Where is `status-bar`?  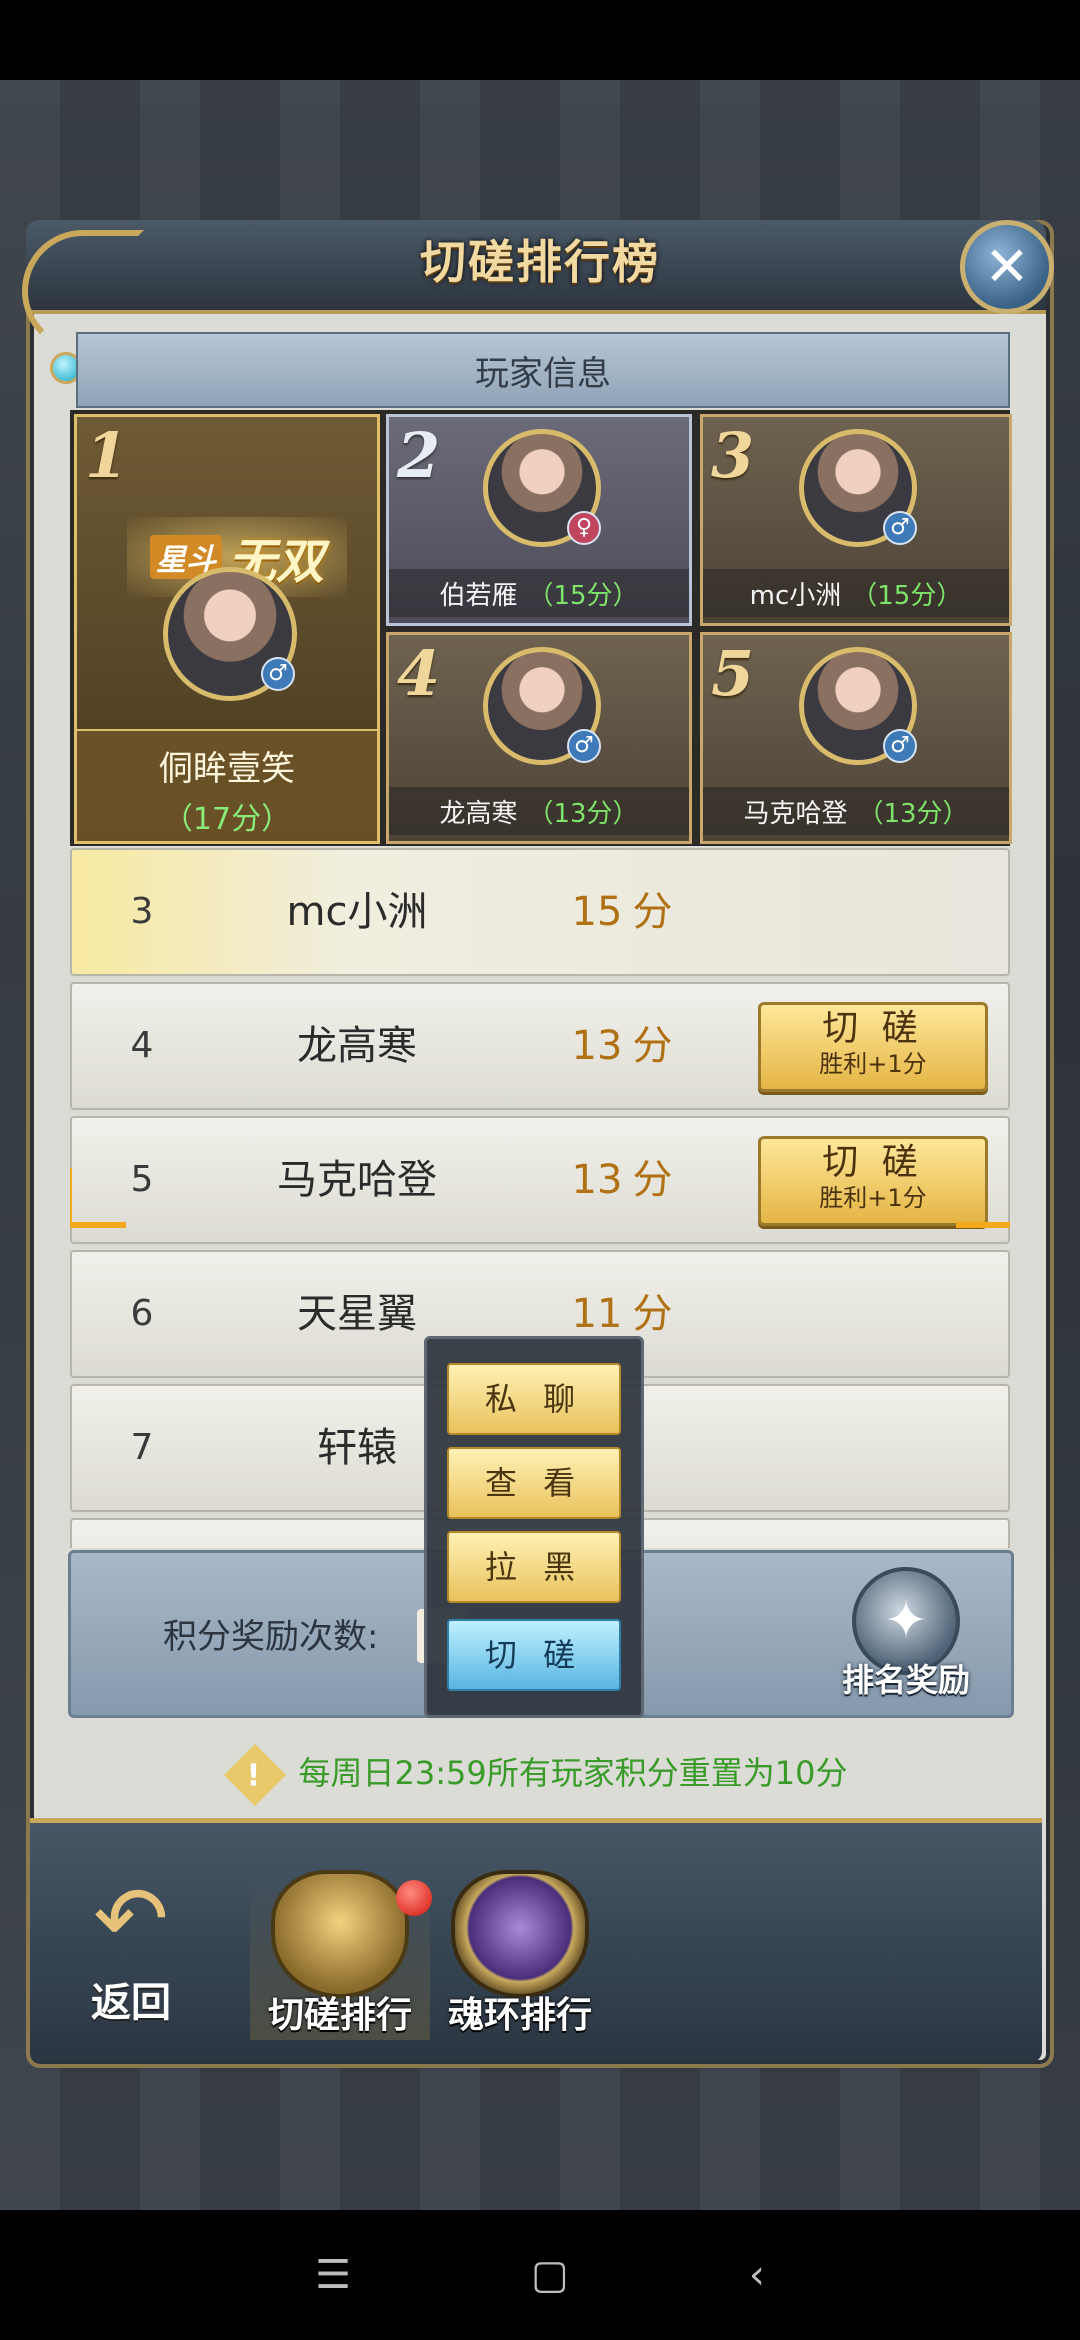 status-bar is located at coordinates (540, 40).